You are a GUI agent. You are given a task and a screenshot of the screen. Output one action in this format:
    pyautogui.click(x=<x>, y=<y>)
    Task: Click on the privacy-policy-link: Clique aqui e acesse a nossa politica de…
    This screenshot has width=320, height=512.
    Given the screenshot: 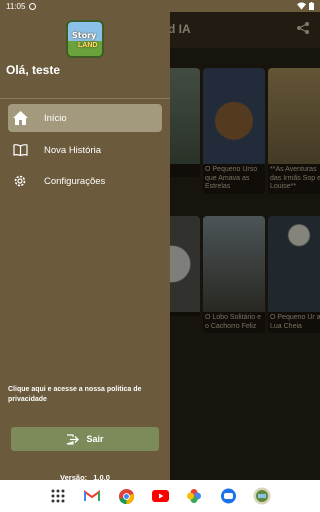 What is the action you would take?
    pyautogui.click(x=86, y=395)
    